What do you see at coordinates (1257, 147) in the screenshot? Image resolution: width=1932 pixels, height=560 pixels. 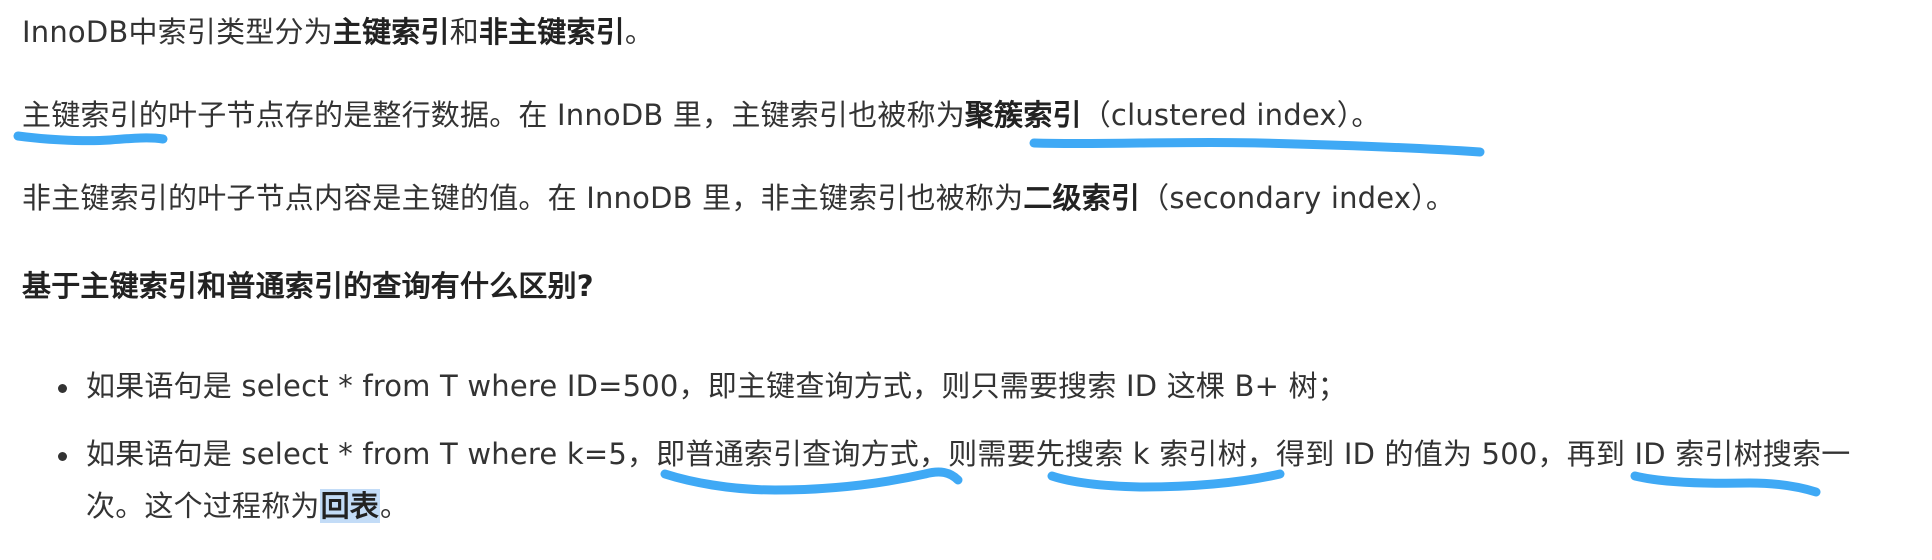 I see `underline-stroke-clustered-index` at bounding box center [1257, 147].